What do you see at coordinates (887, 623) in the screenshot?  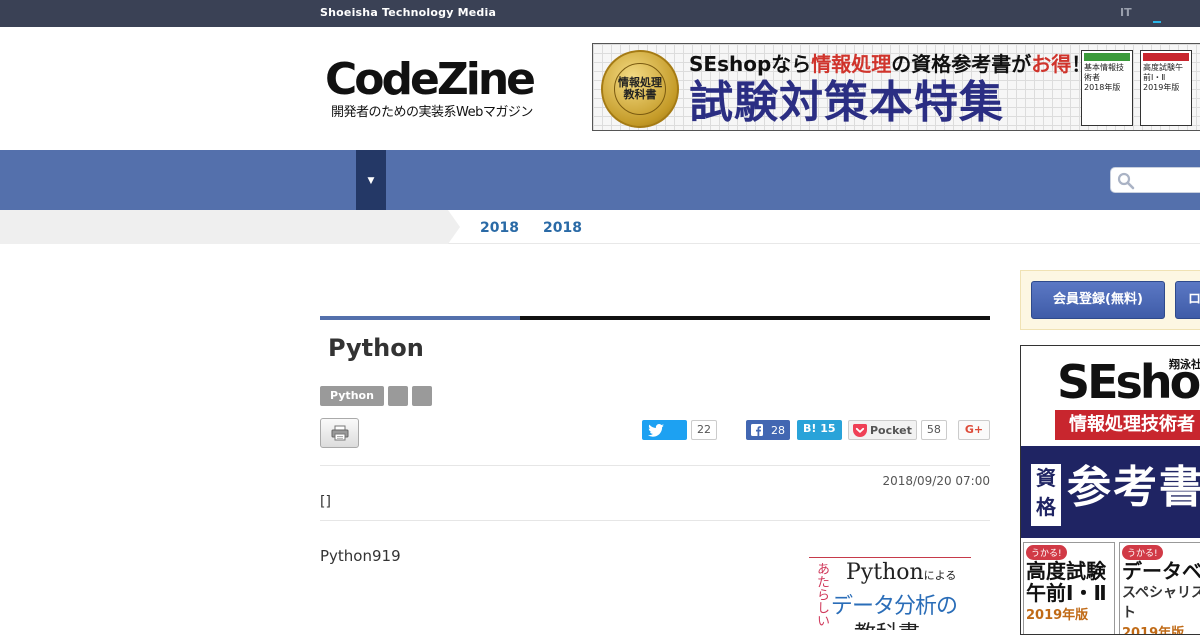 I see `book-title-line3: 教科書` at bounding box center [887, 623].